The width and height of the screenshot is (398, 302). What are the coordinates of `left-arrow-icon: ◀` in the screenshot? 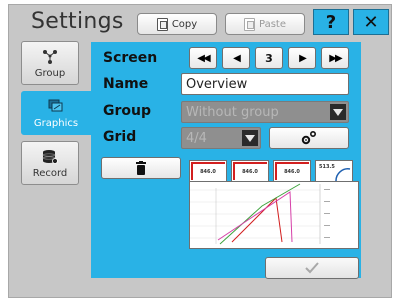 It's located at (237, 58).